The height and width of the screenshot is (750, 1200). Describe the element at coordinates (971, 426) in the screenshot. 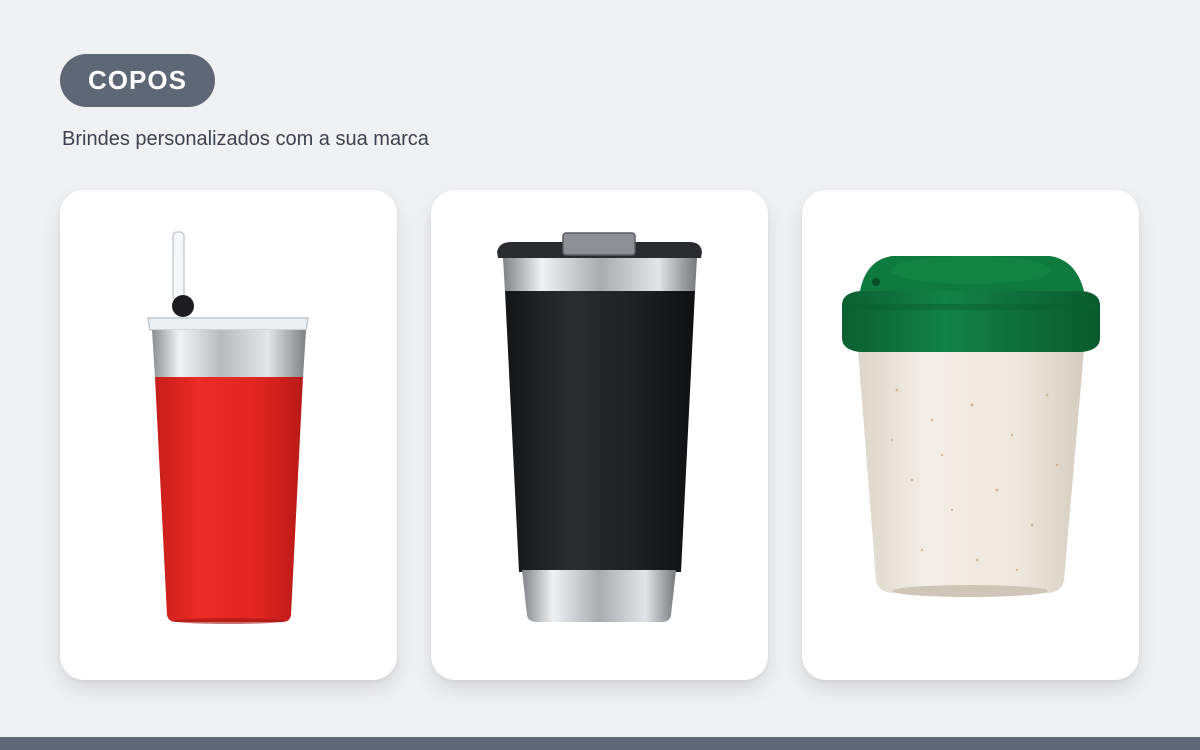

I see `eco-cup-green-lid-image` at that location.